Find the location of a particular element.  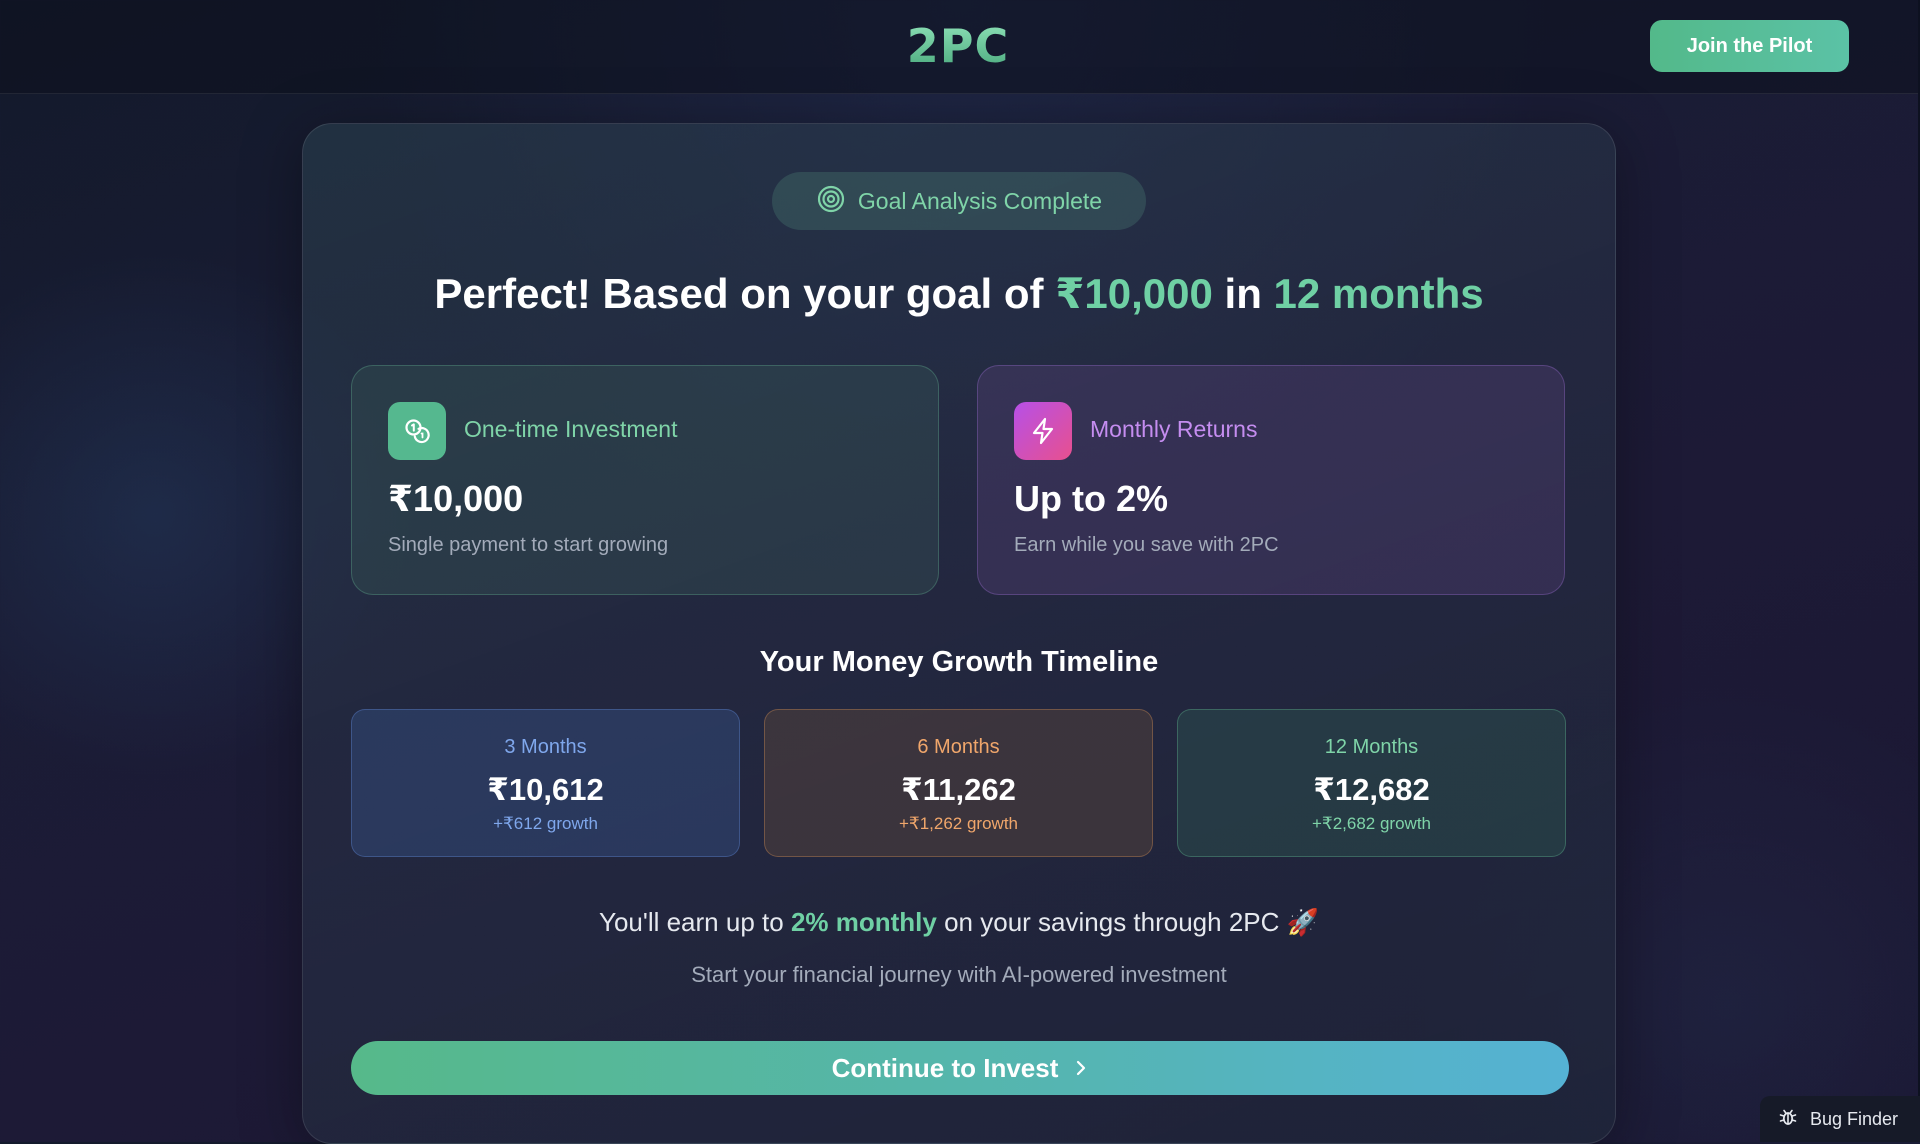

top-navigation-bar: 2PC Join the Pilot is located at coordinates (960, 47).